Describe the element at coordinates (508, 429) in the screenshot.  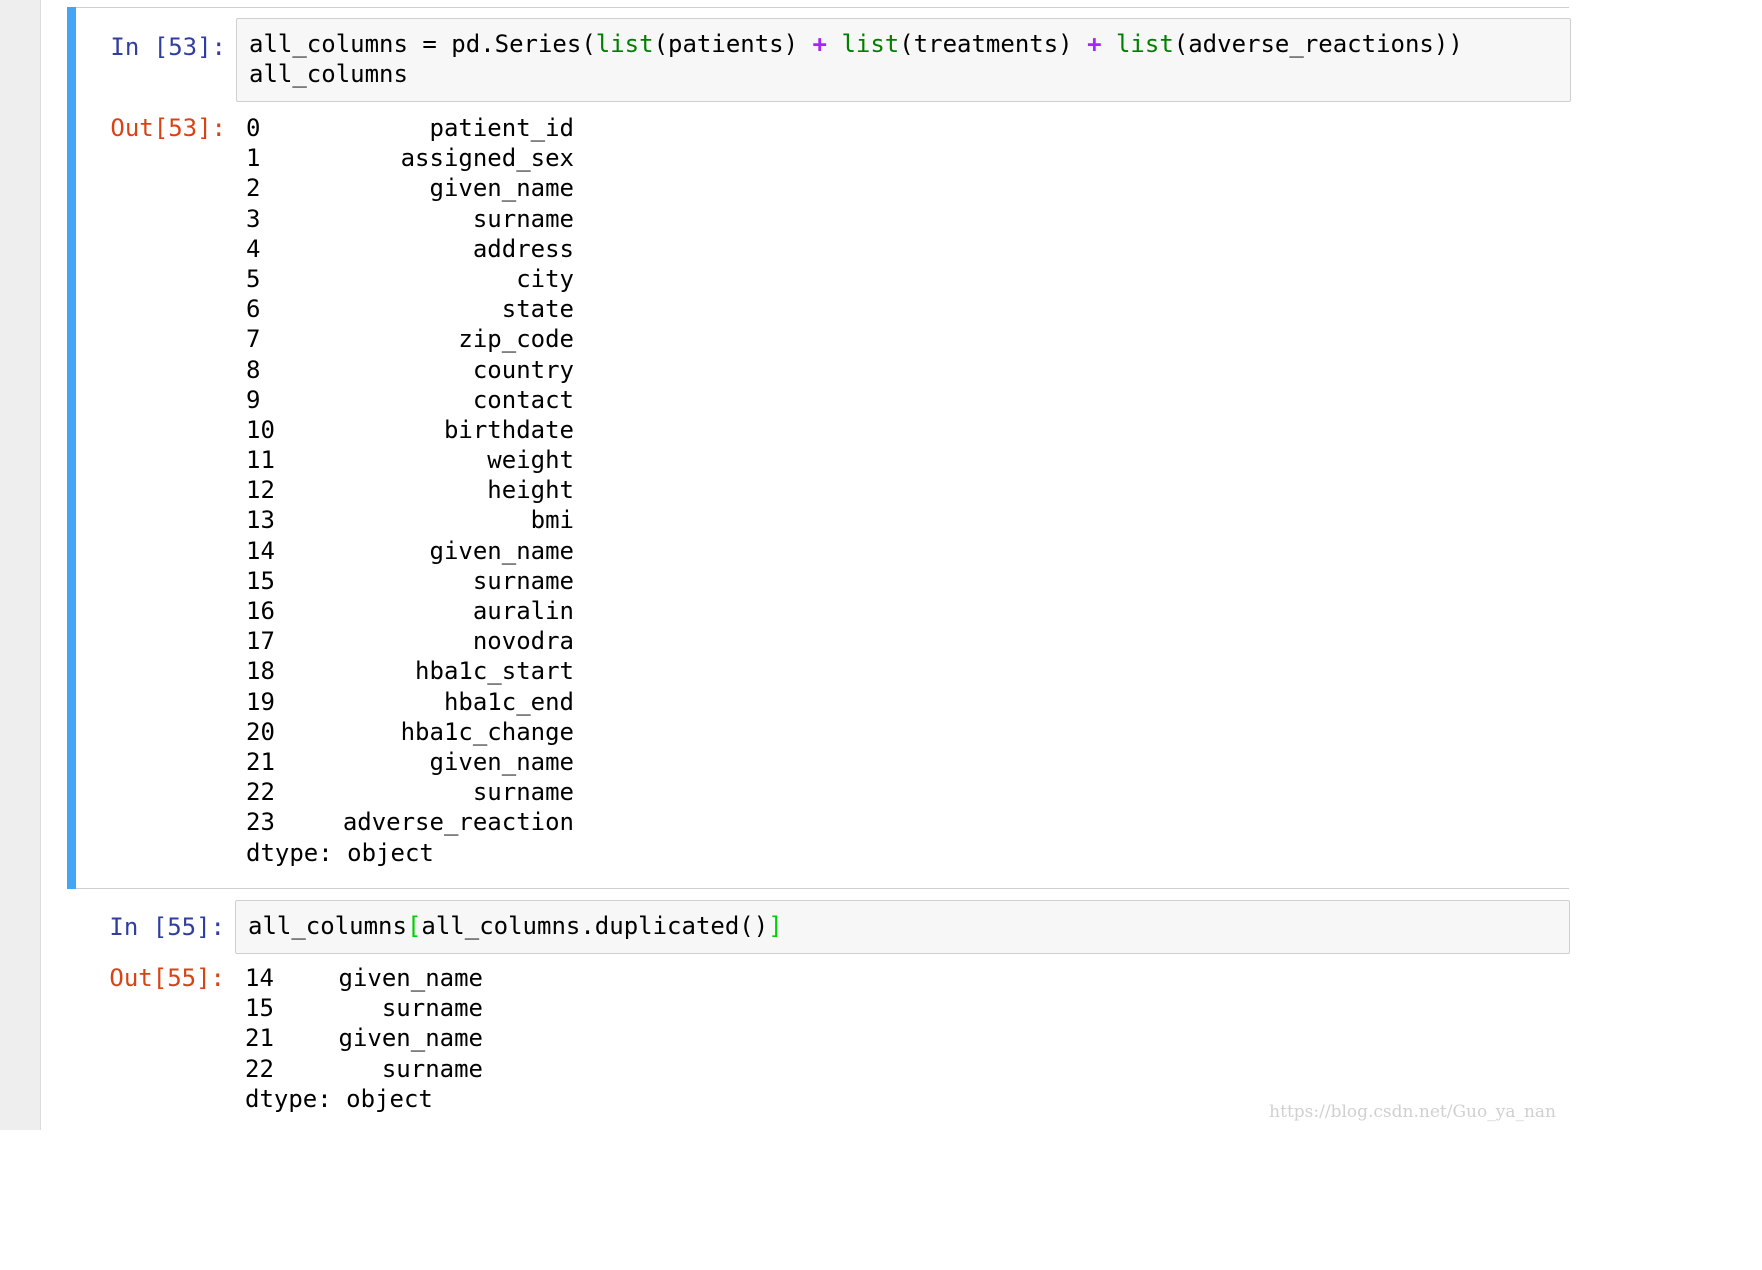
I see `row-value: birthdate` at that location.